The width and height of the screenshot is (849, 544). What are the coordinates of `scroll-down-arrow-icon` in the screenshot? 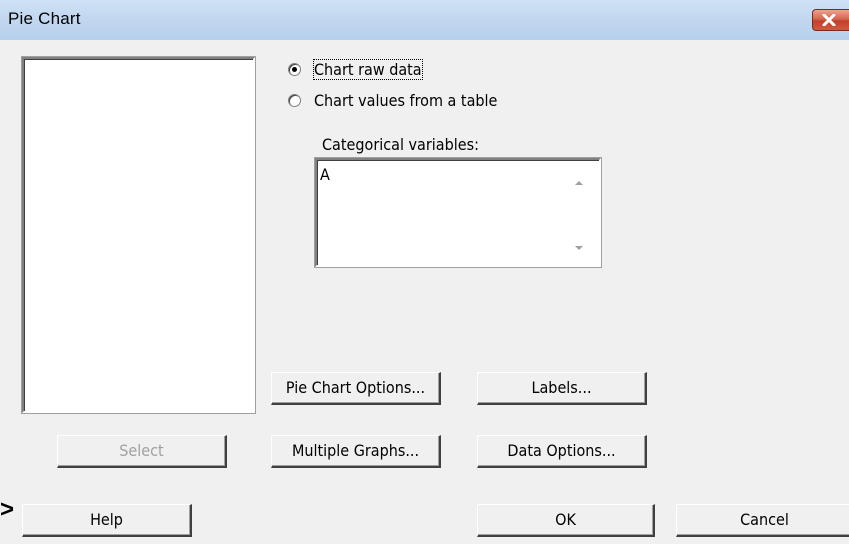 It's located at (579, 248).